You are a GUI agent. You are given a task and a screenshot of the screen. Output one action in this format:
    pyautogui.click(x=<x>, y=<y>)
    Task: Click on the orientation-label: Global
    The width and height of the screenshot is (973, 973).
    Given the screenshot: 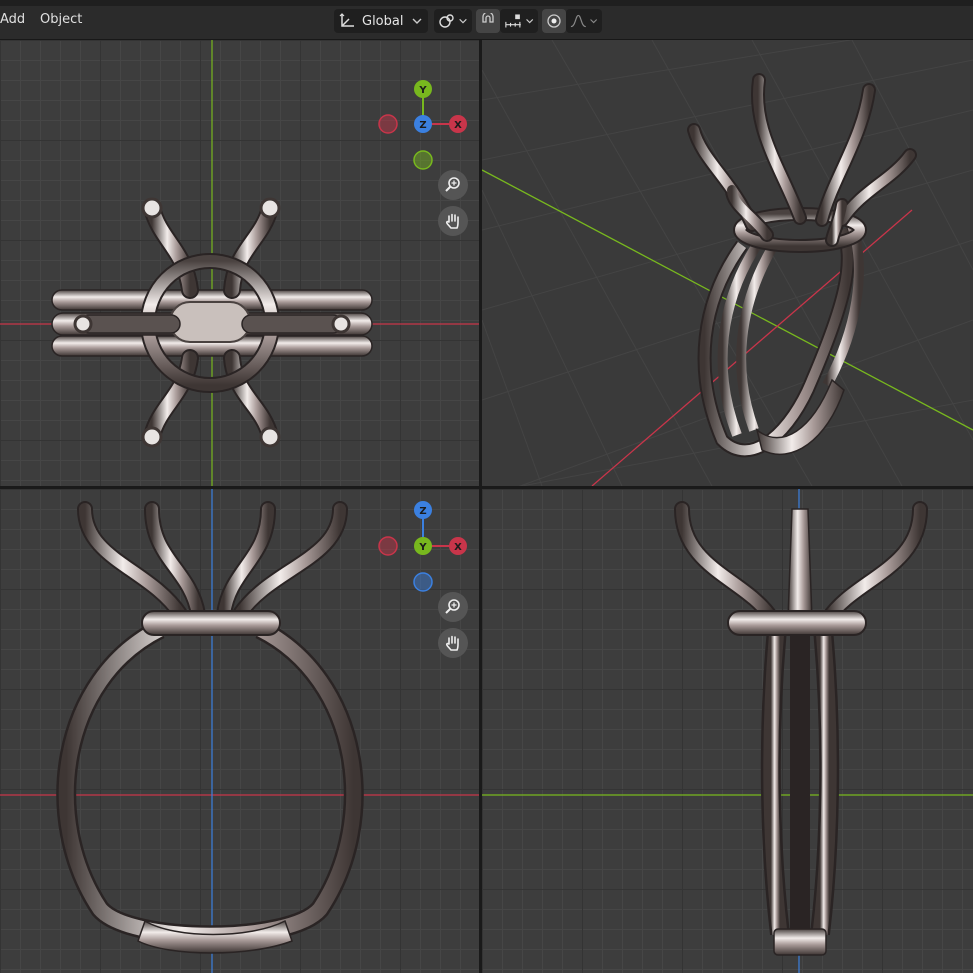 What is the action you would take?
    pyautogui.click(x=383, y=21)
    